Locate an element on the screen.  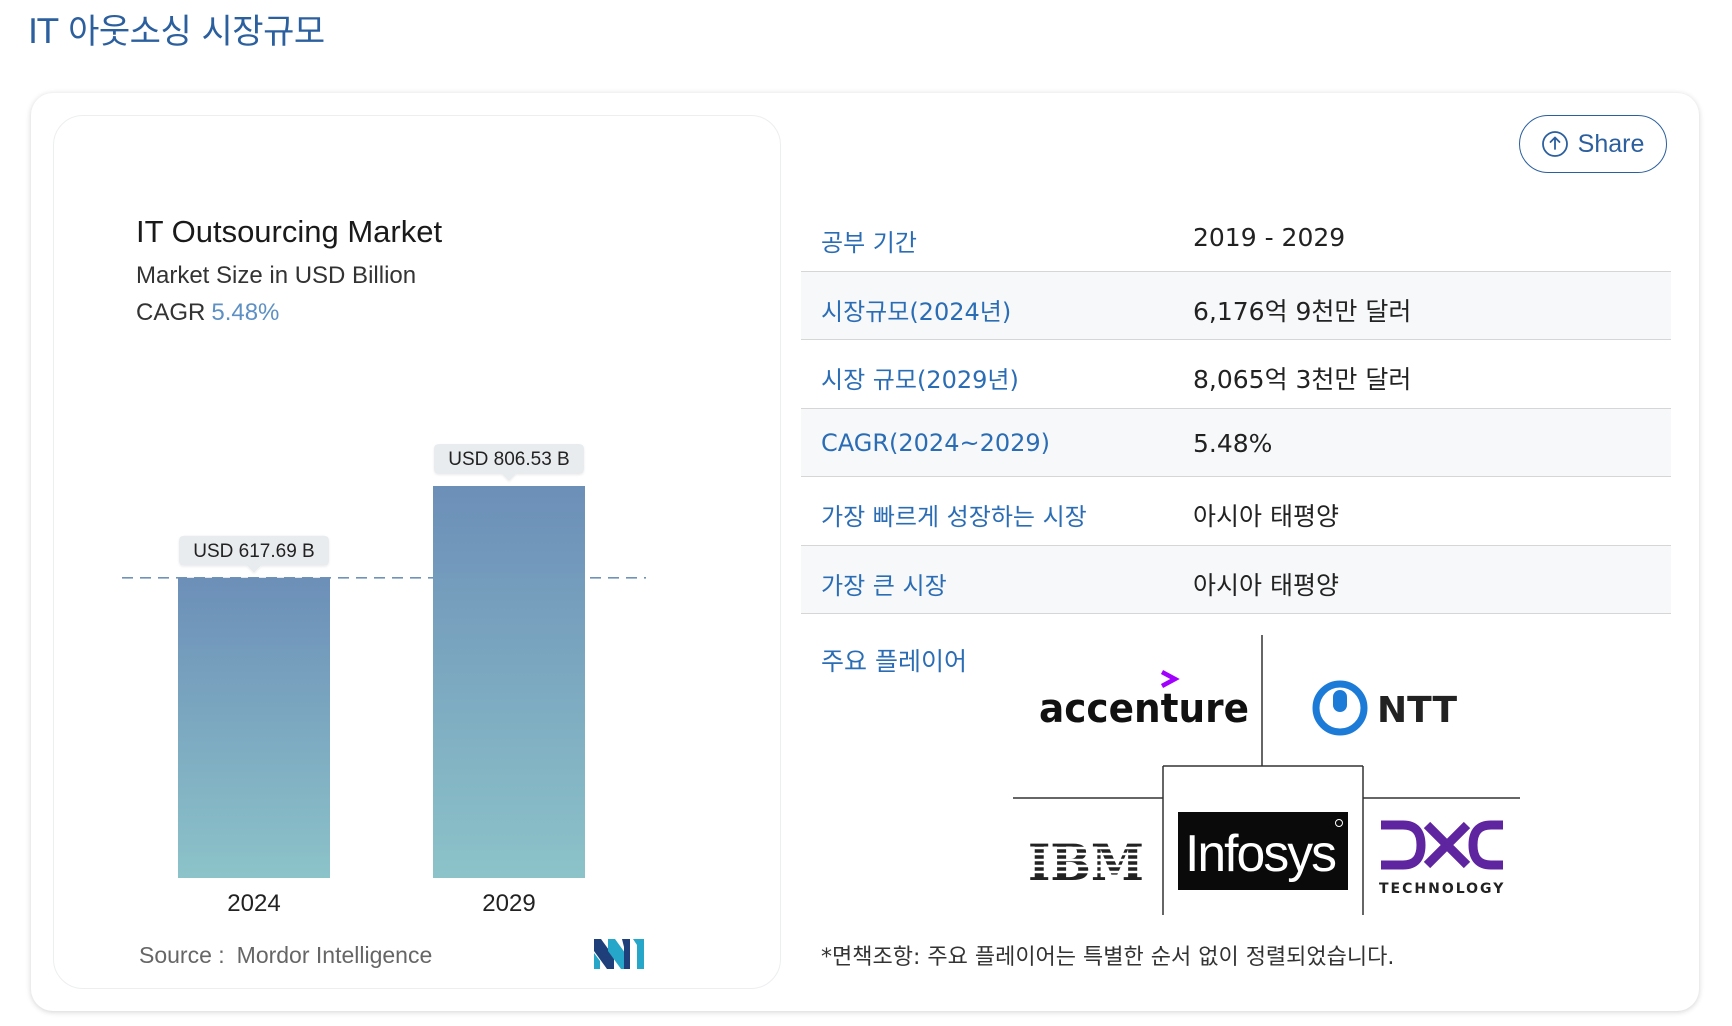
infosys-logo: Infosys is located at coordinates (1263, 851).